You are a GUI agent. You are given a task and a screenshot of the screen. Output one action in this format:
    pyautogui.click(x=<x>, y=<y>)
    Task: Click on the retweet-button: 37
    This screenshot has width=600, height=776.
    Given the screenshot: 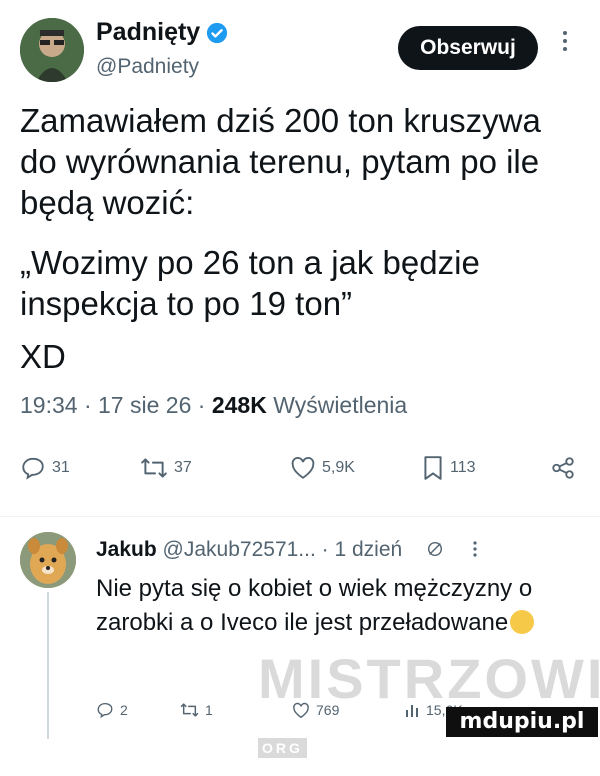 What is the action you would take?
    pyautogui.click(x=215, y=468)
    